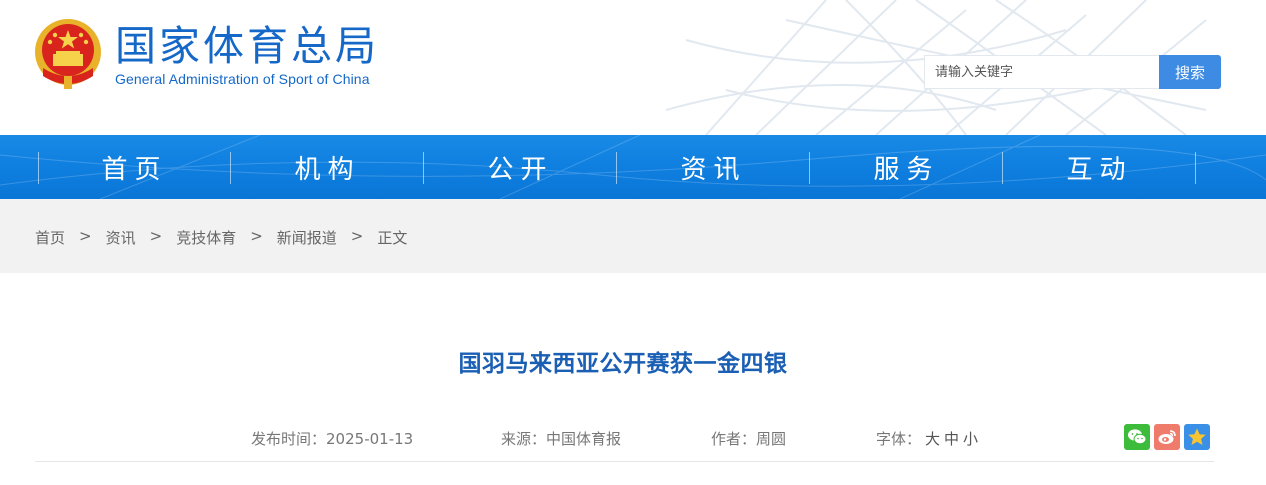 Image resolution: width=1266 pixels, height=485 pixels. I want to click on wechat-icon, so click(1137, 437).